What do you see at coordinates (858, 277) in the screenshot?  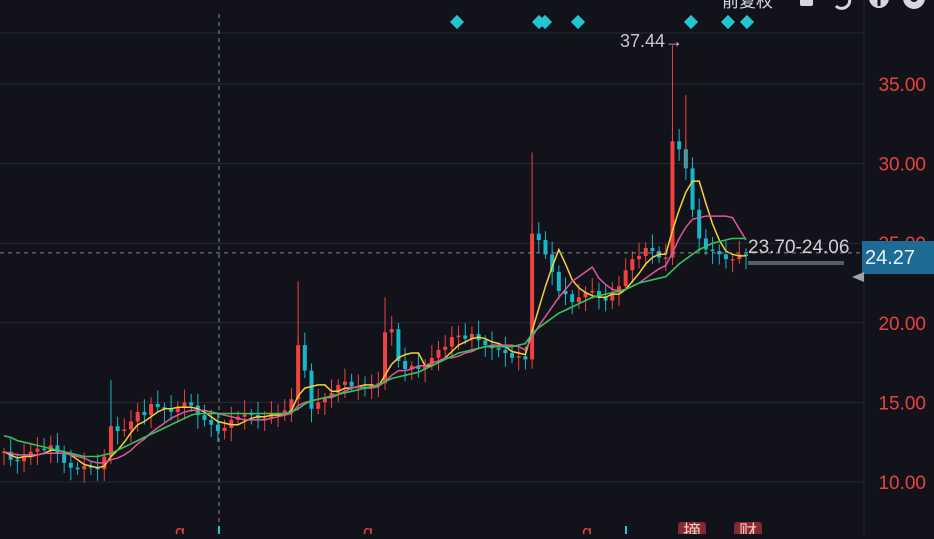 I see `price-pointer-icon` at bounding box center [858, 277].